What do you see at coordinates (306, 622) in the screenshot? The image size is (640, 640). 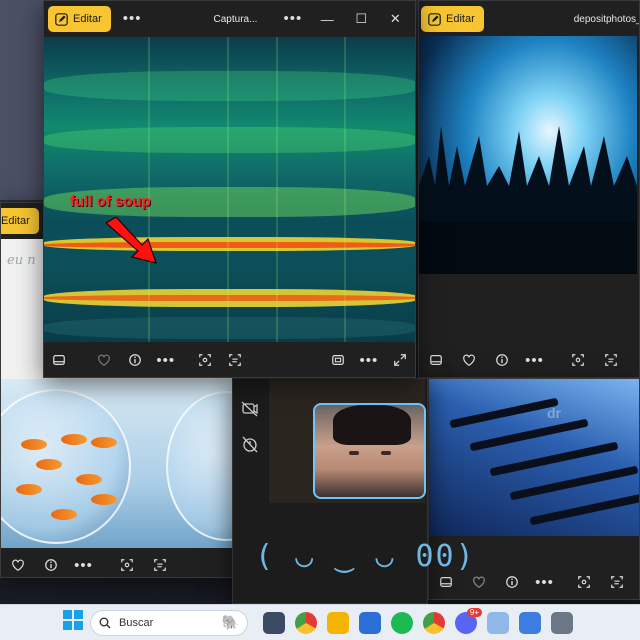 I see `chrome-icon` at bounding box center [306, 622].